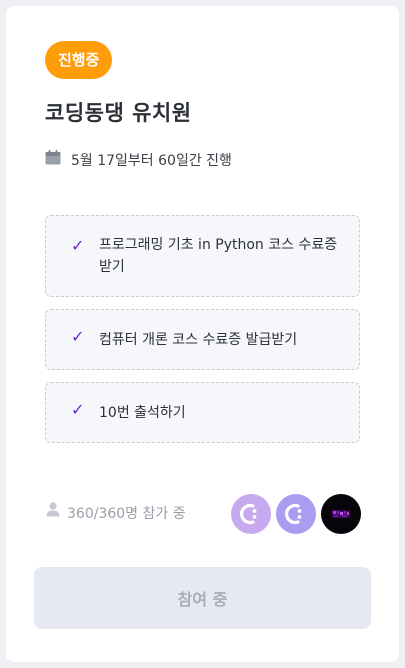 The image size is (405, 668). I want to click on mission-item: ✓ 10번 출석하기, so click(202, 412).